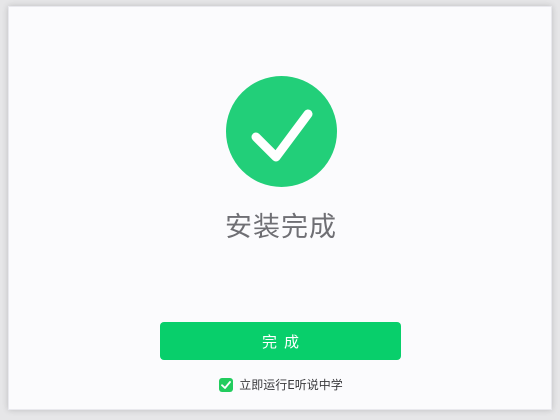  I want to click on launch-after-install-option: 立即运行E听说中学, so click(281, 384).